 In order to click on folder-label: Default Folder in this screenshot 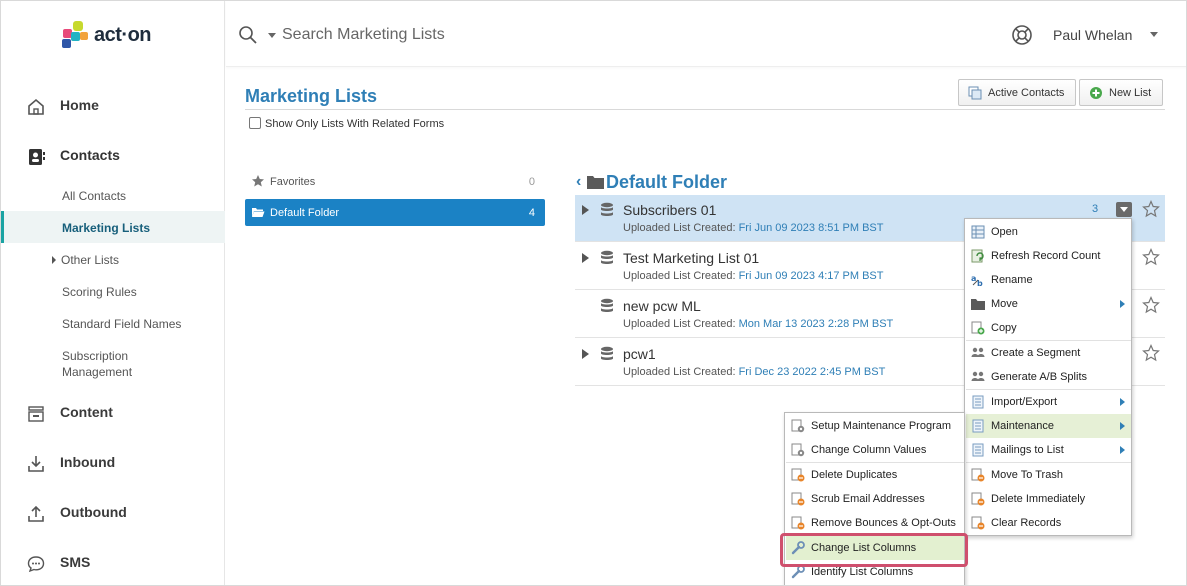, I will do `click(305, 213)`.